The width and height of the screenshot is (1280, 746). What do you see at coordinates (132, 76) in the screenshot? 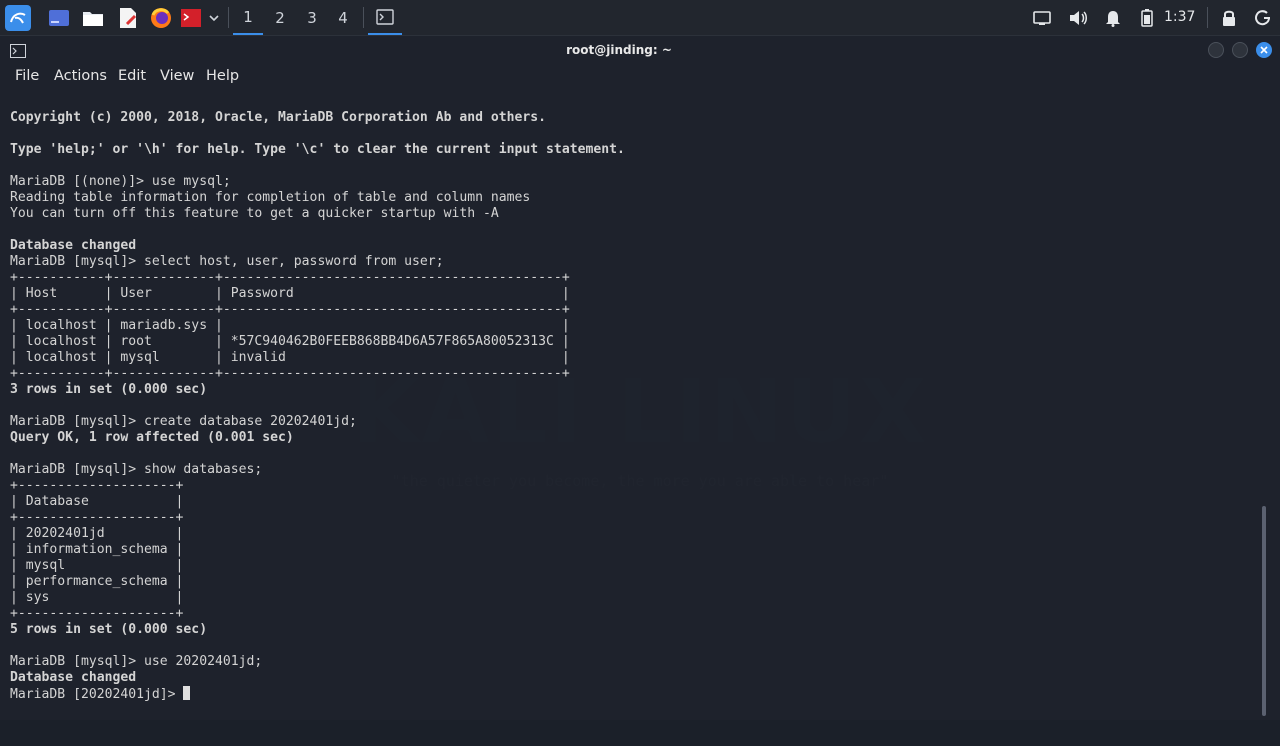
I see `menu-edit: Edit` at bounding box center [132, 76].